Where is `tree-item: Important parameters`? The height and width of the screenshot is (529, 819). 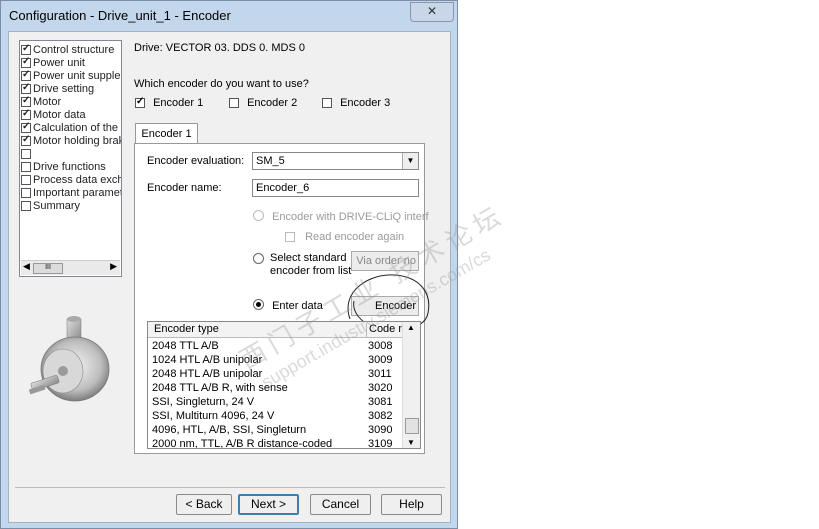
tree-item: Important parameters is located at coordinates (71, 193).